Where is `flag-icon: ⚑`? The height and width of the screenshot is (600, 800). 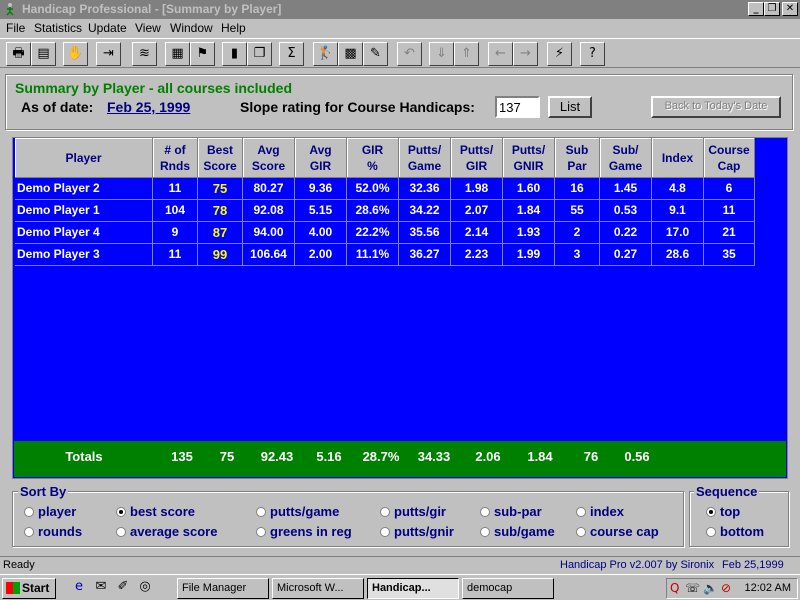
flag-icon: ⚑ is located at coordinates (202, 54).